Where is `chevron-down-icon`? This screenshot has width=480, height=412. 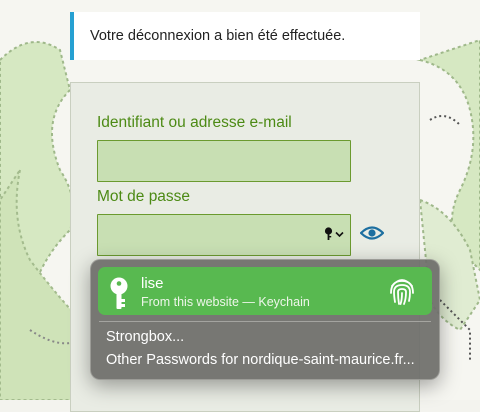 chevron-down-icon is located at coordinates (339, 234).